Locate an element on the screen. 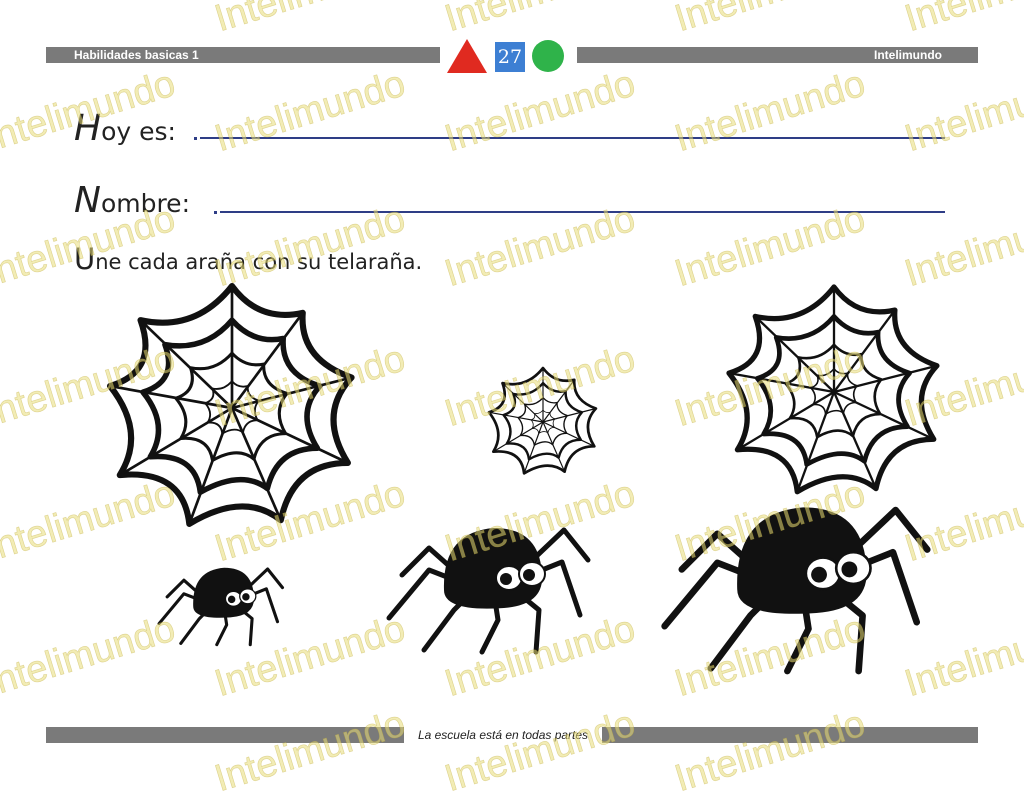 This screenshot has width=1024, height=791. web-large-right is located at coordinates (833, 389).